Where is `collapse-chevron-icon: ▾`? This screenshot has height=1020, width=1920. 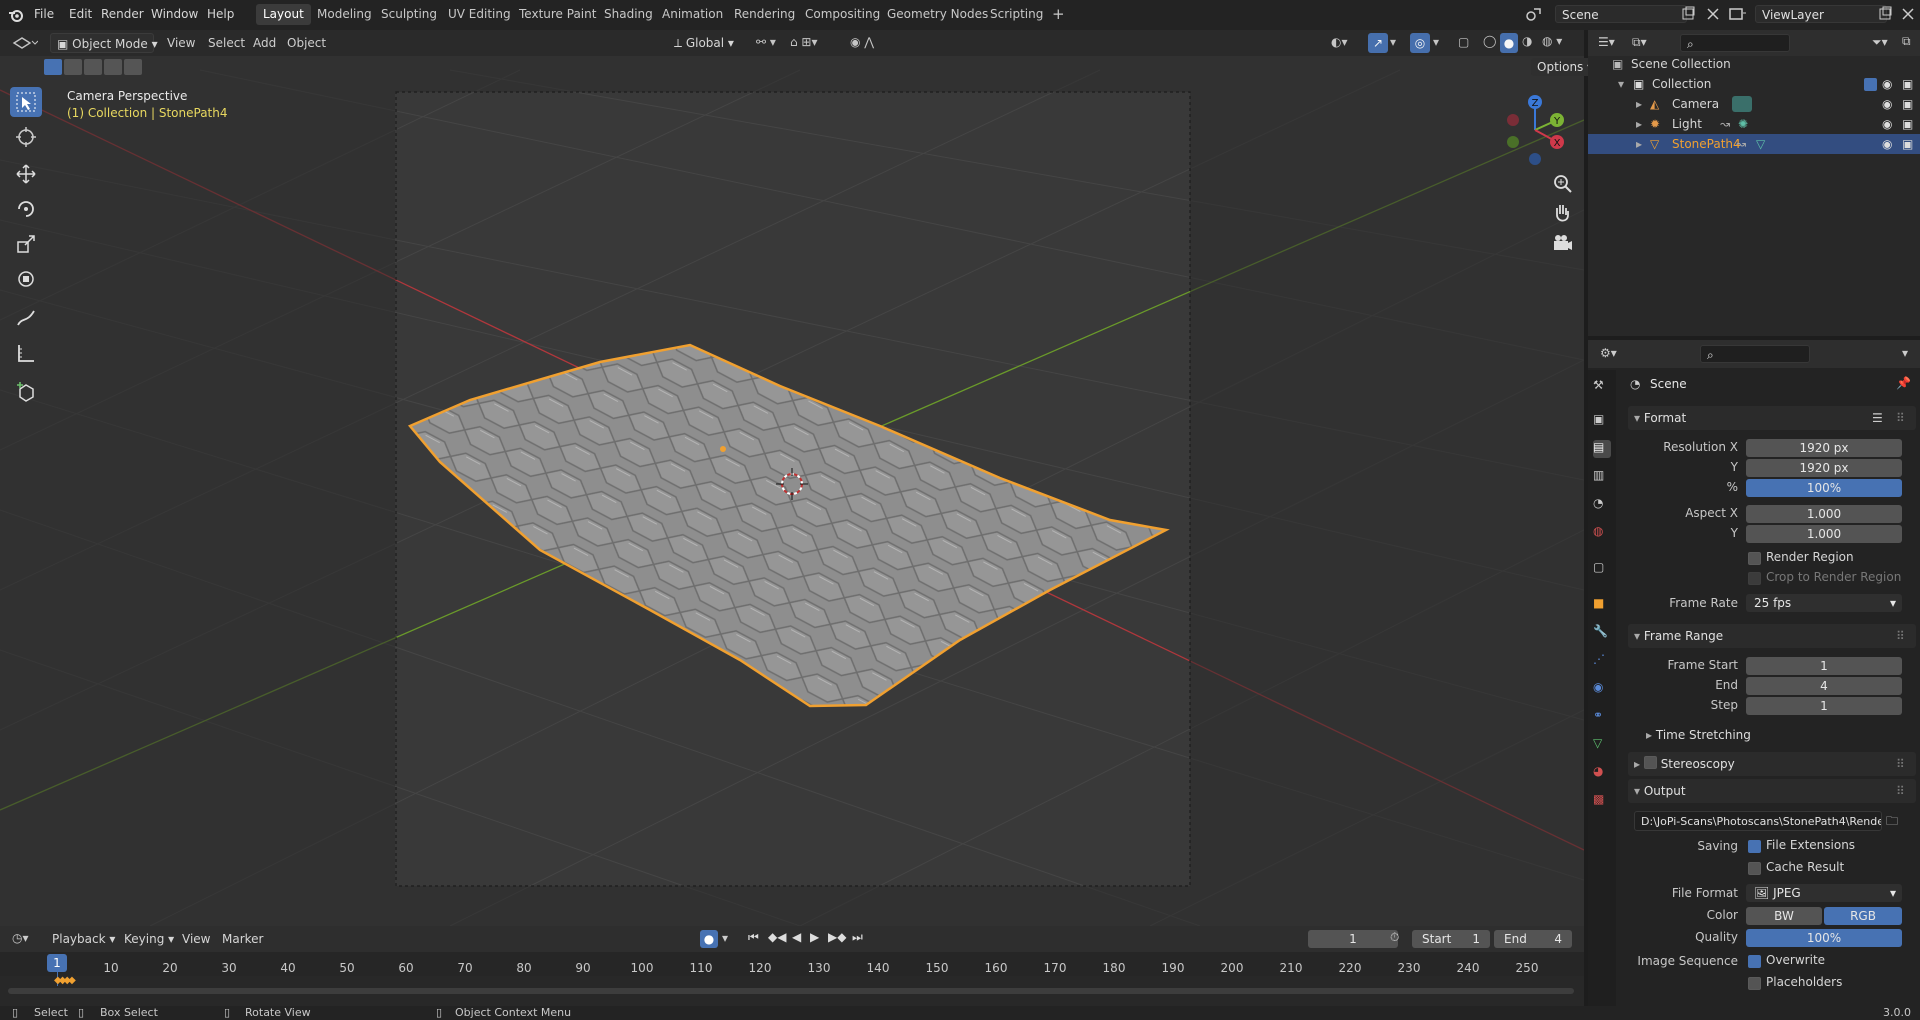 collapse-chevron-icon: ▾ is located at coordinates (1621, 84).